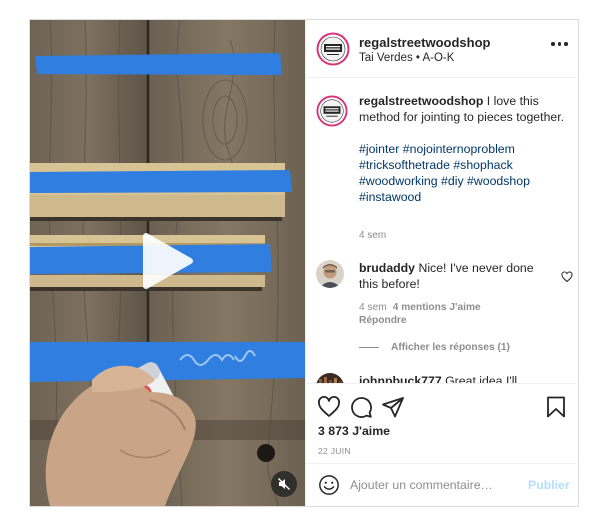 This screenshot has height=529, width=600. Describe the element at coordinates (383, 320) in the screenshot. I see `reply-button: Répondre` at that location.